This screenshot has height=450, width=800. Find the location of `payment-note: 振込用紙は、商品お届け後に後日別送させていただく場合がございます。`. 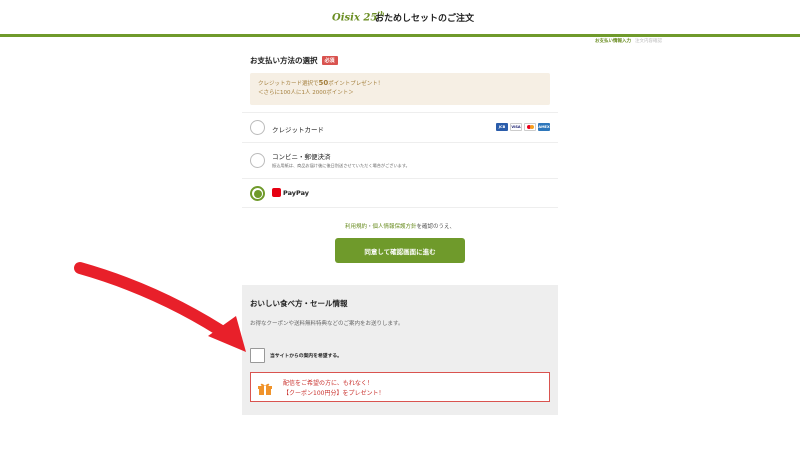

payment-note: 振込用紙は、商品お届け後に後日別送させていただく場合がございます。 is located at coordinates (341, 165).